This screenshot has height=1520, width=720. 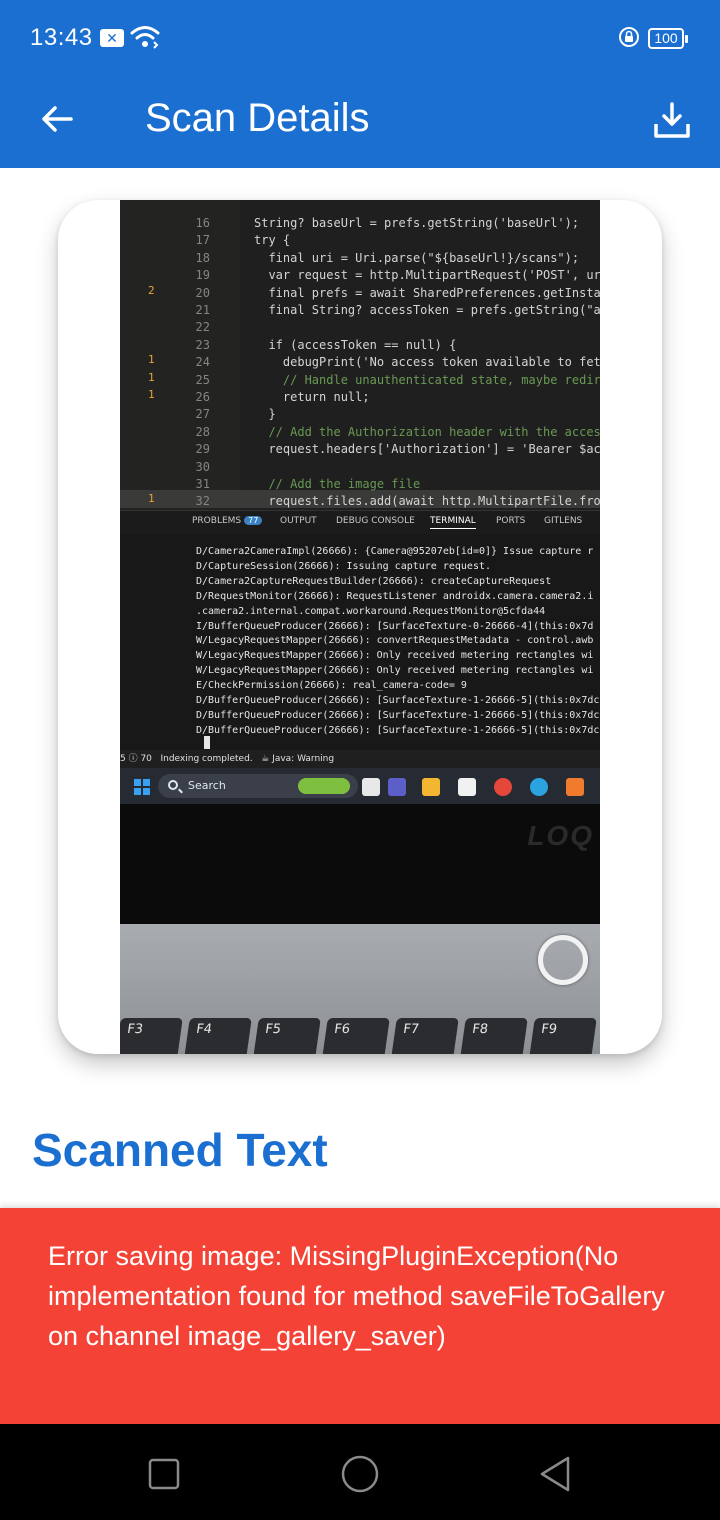 I want to click on panel-tab-label: TERMINAL, so click(x=453, y=521).